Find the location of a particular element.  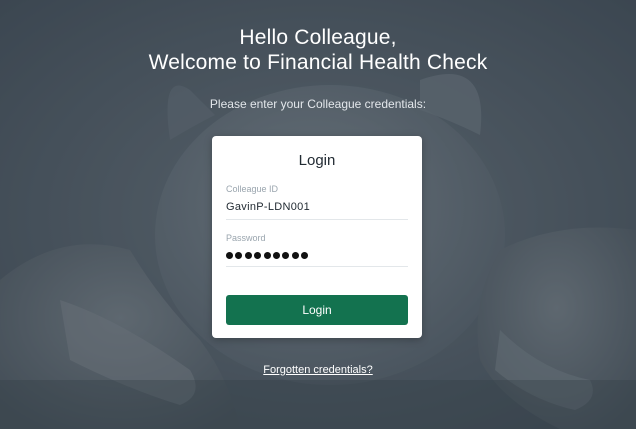

welcome-heading: Welcome to Financial Health Check is located at coordinates (318, 62).